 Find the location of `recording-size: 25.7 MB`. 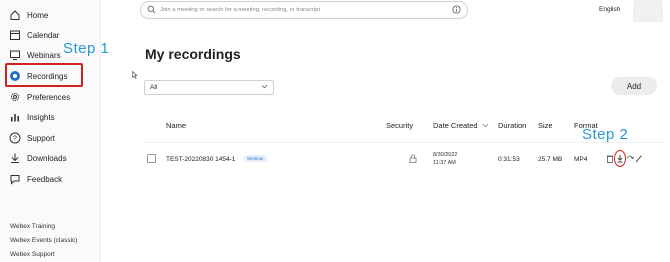

recording-size: 25.7 MB is located at coordinates (550, 159).